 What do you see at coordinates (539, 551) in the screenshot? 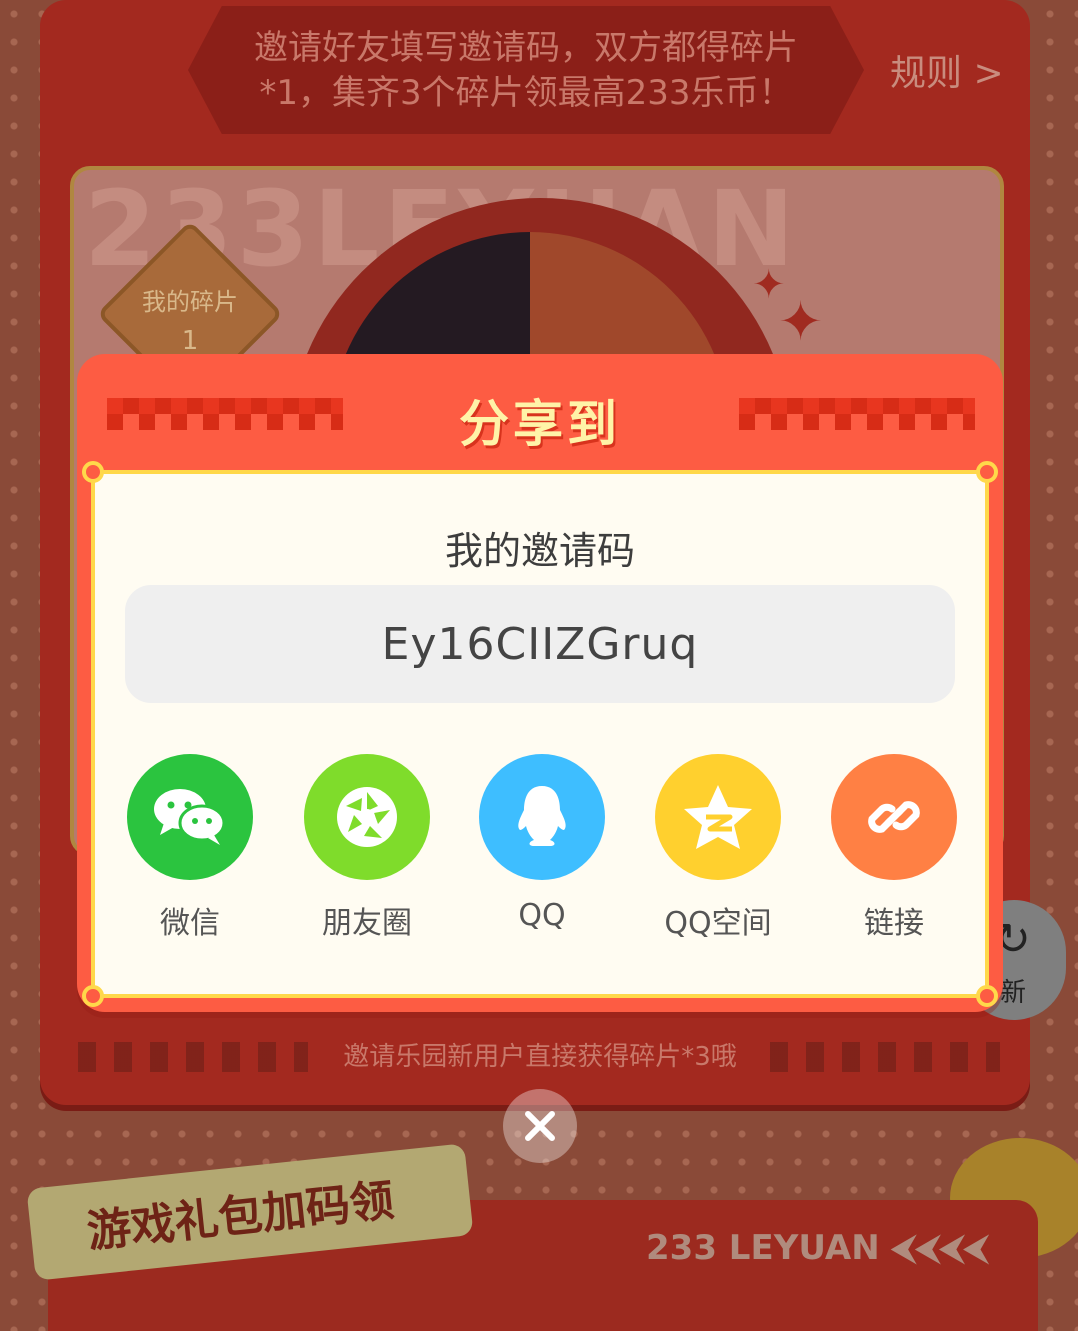
I see `invite-code-label: 我的邀请码` at bounding box center [539, 551].